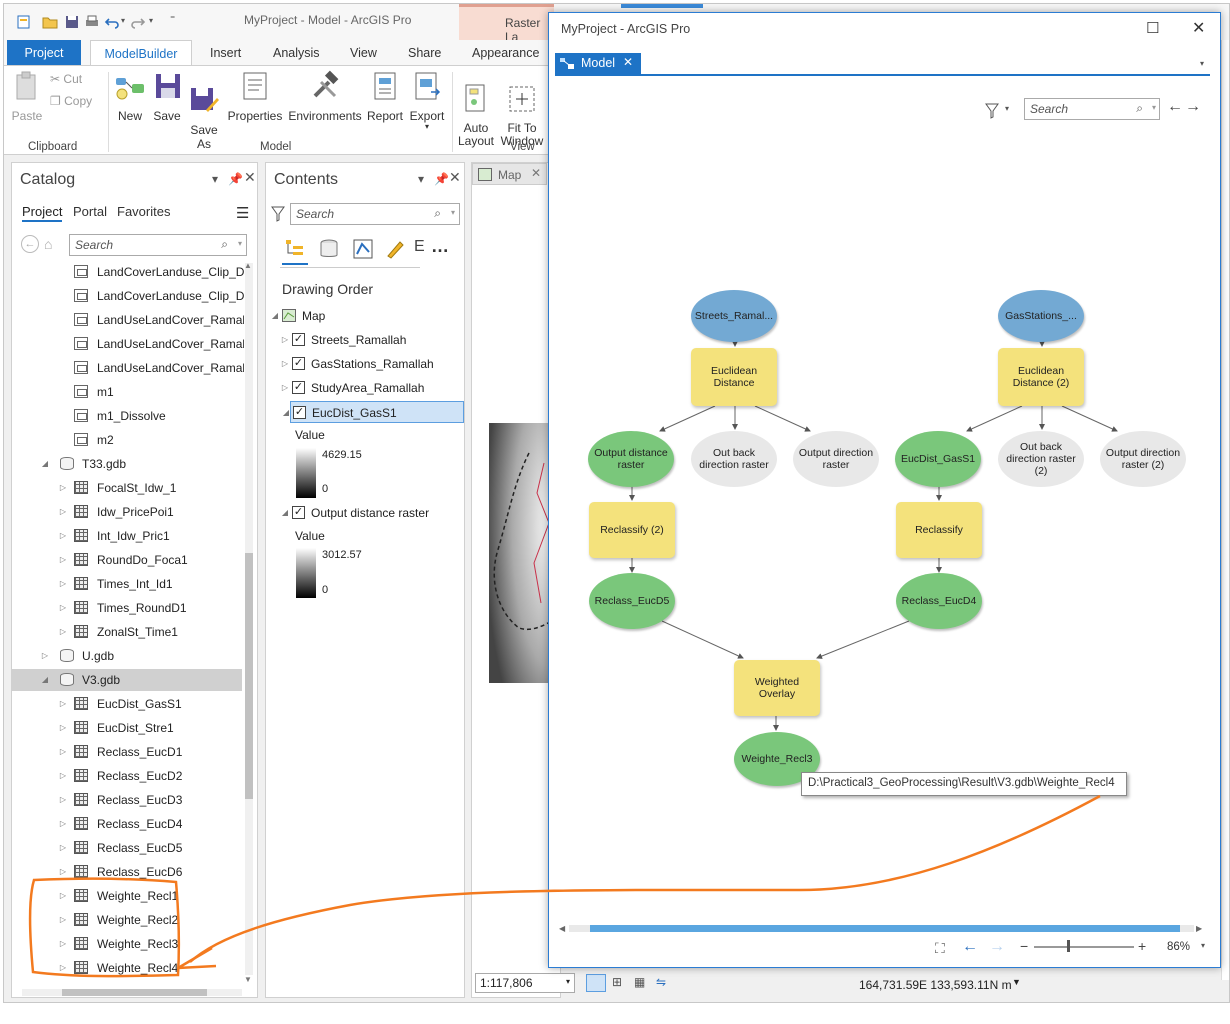 This screenshot has width=1230, height=1024. Describe the element at coordinates (112, 22) in the screenshot. I see `undo-icon` at that location.